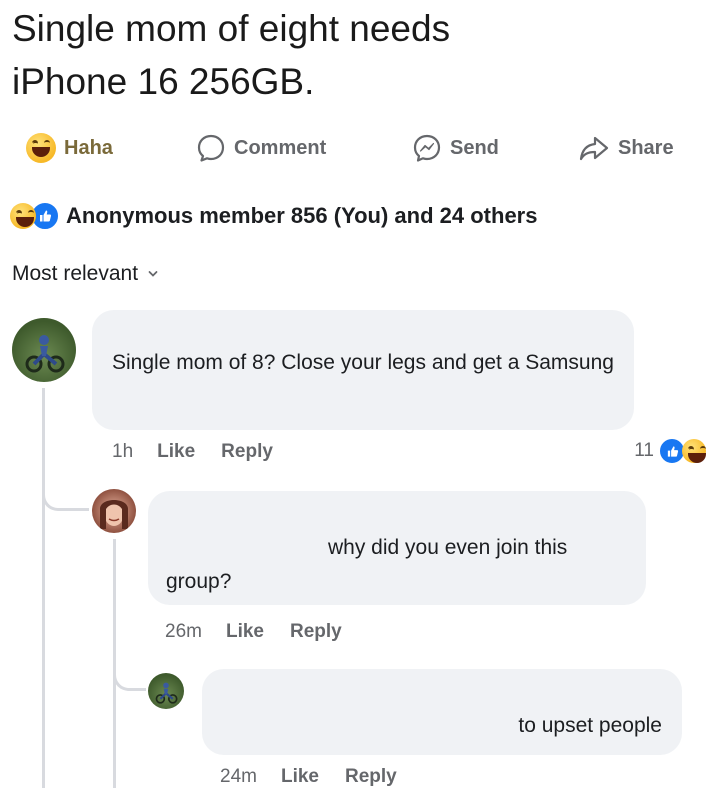 The width and height of the screenshot is (716, 792). What do you see at coordinates (122, 452) in the screenshot?
I see `comment-time: 1h` at bounding box center [122, 452].